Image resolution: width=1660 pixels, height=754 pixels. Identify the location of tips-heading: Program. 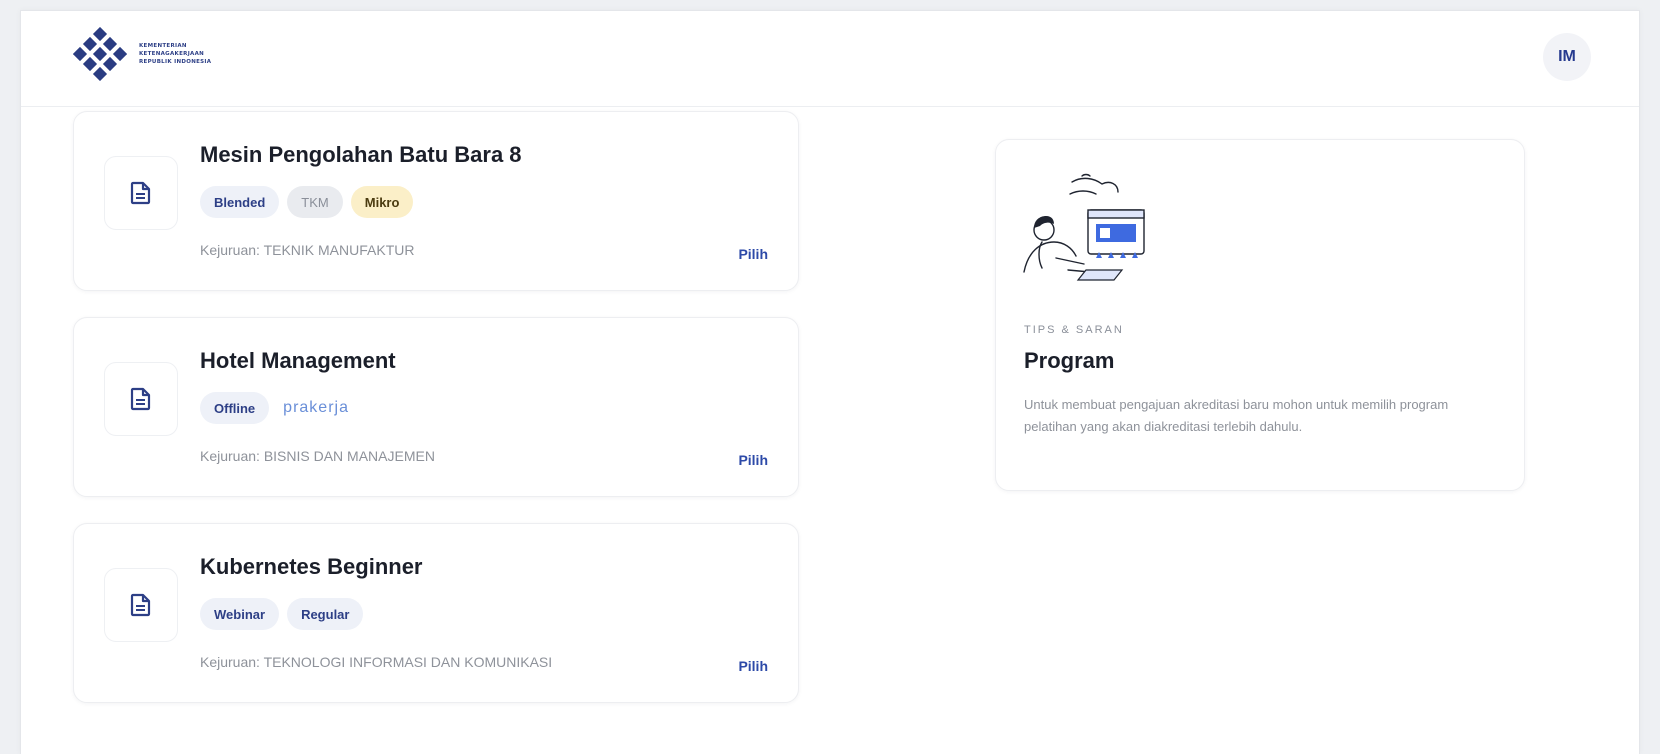
(1069, 360).